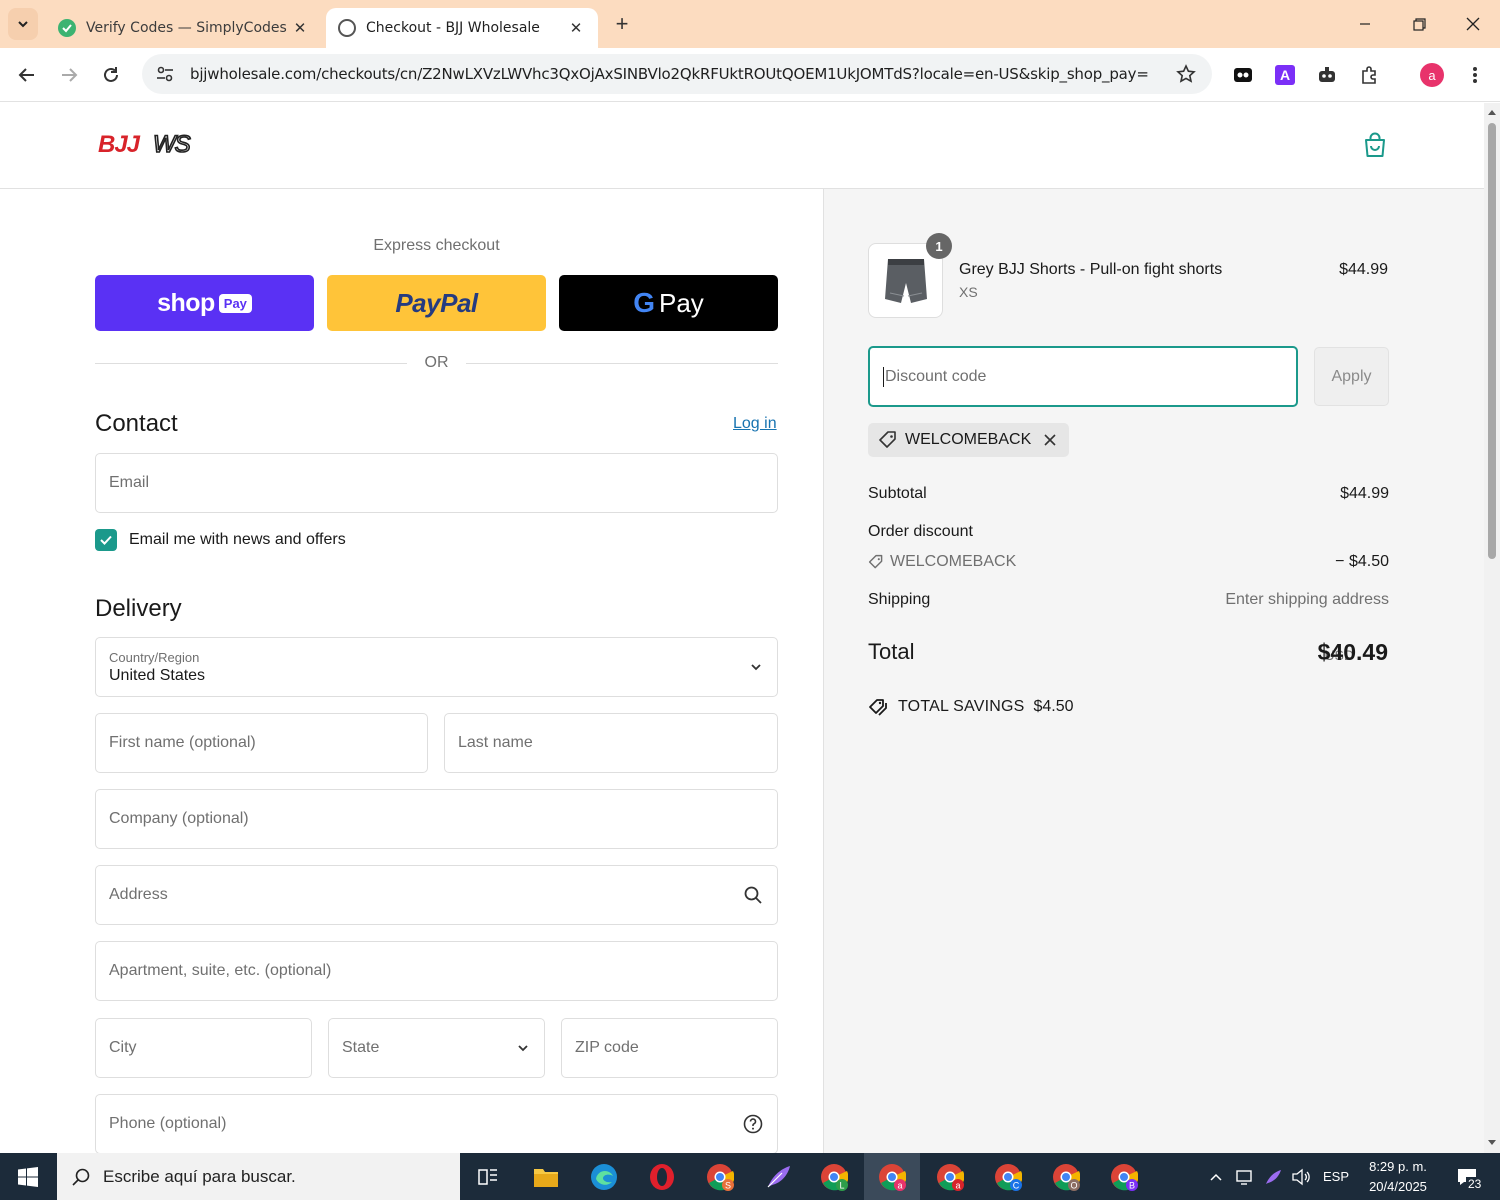  Describe the element at coordinates (199, 1176) in the screenshot. I see `taskbar-search-placeholder: Escribe aquí para buscar.` at that location.